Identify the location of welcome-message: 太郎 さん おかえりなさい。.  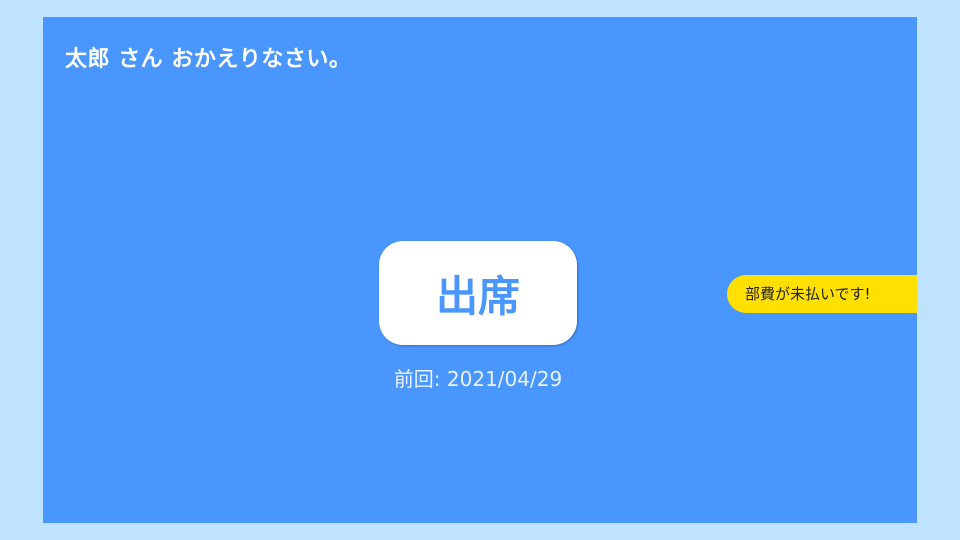
(208, 59).